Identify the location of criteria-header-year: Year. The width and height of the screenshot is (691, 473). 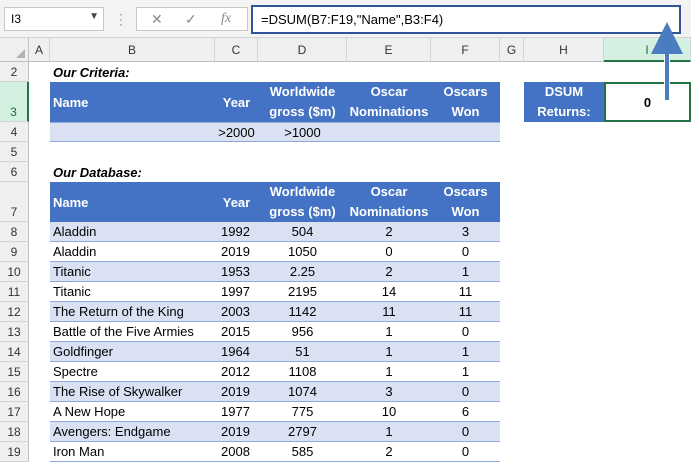
(236, 102).